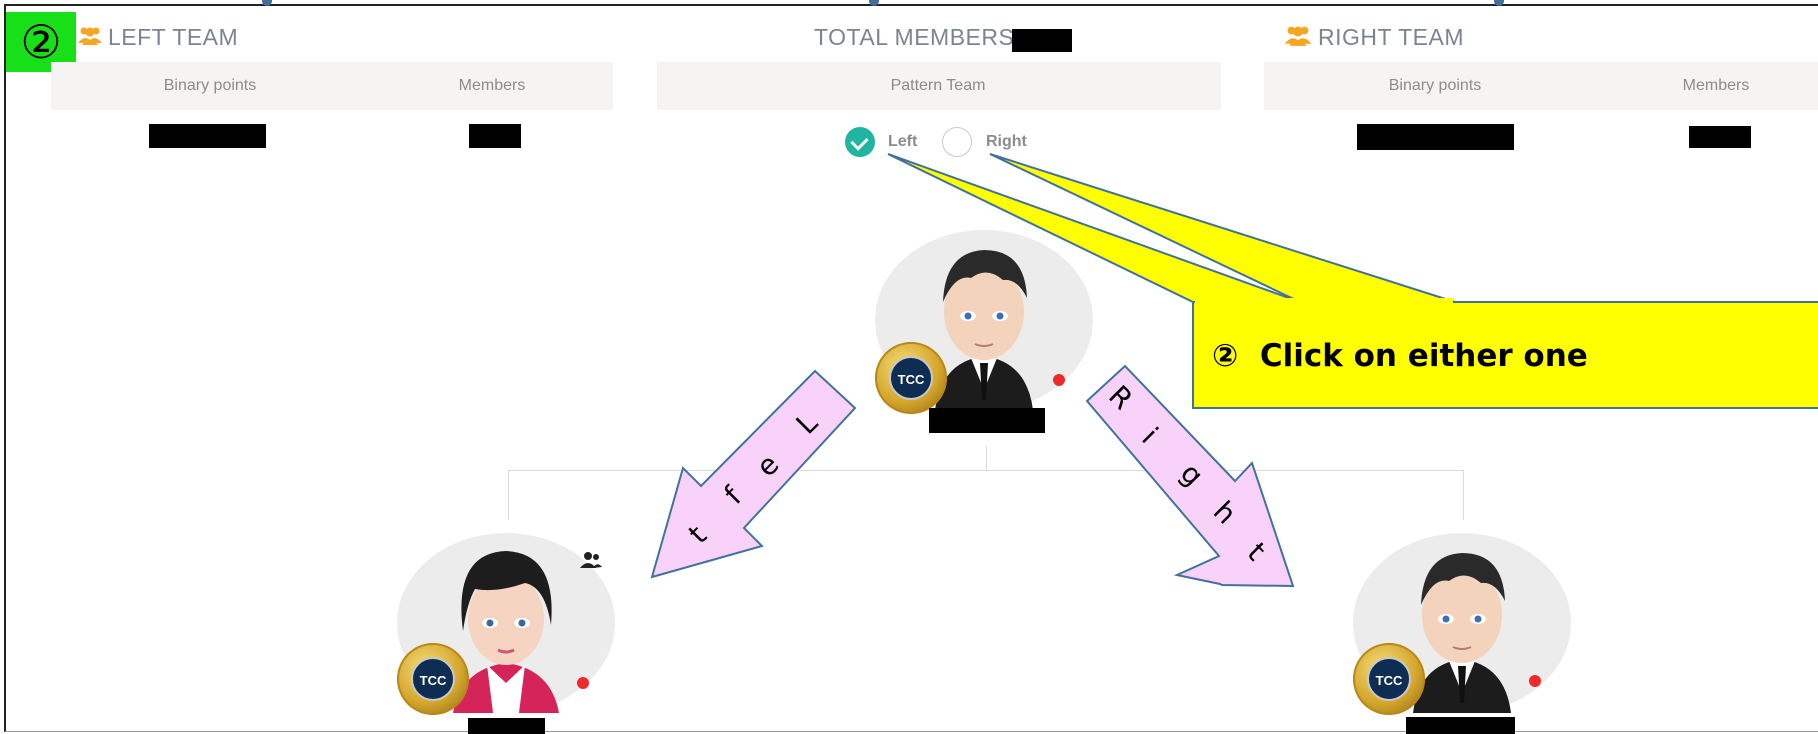 This screenshot has height=734, width=1818. I want to click on root-member-avatar: TCC, so click(984, 322).